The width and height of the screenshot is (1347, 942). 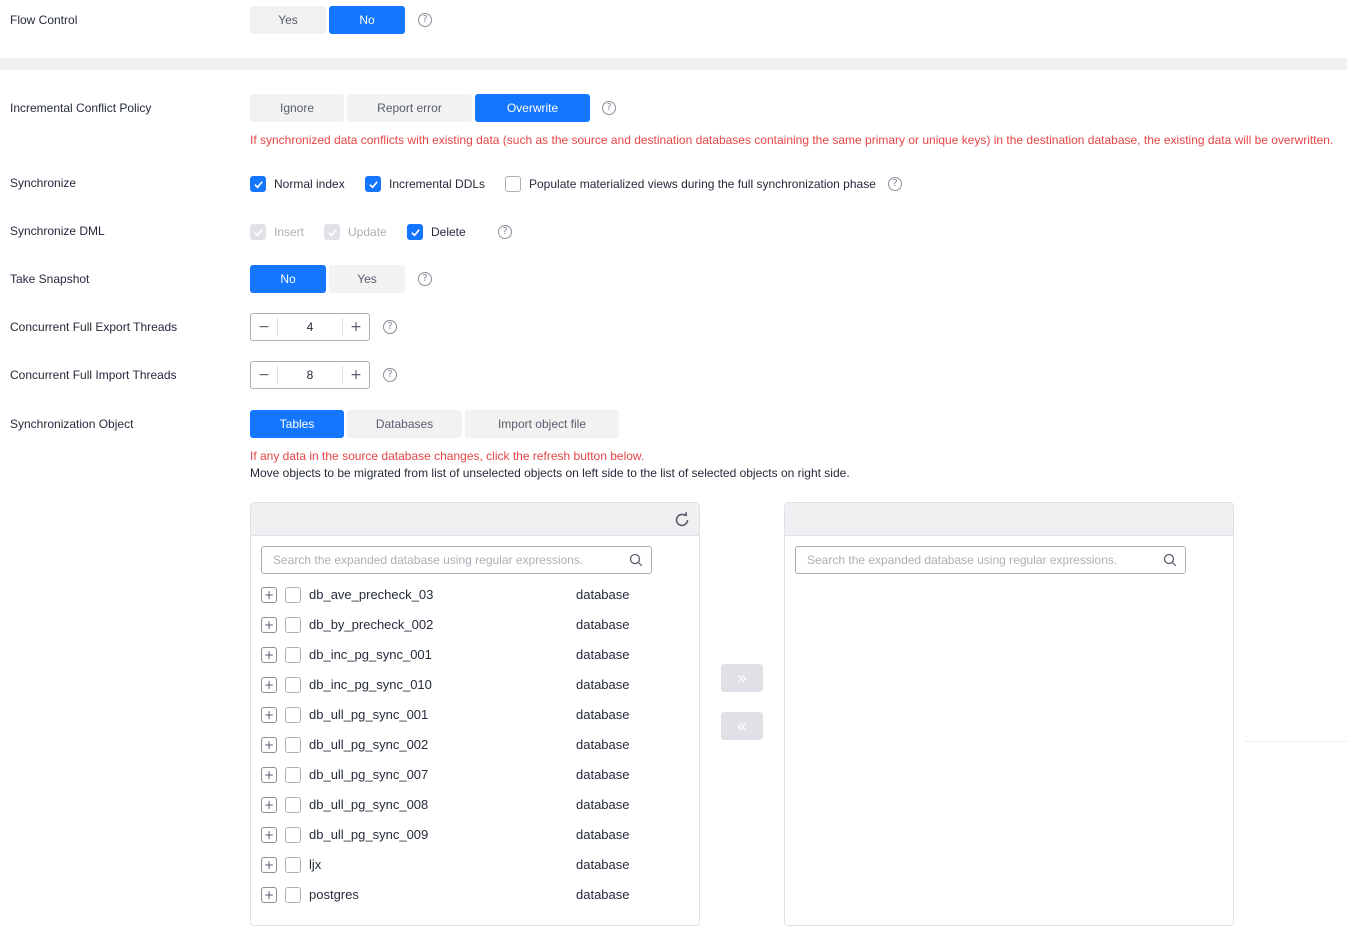 I want to click on item-name: db_ull_pg_sync_009, so click(x=369, y=834).